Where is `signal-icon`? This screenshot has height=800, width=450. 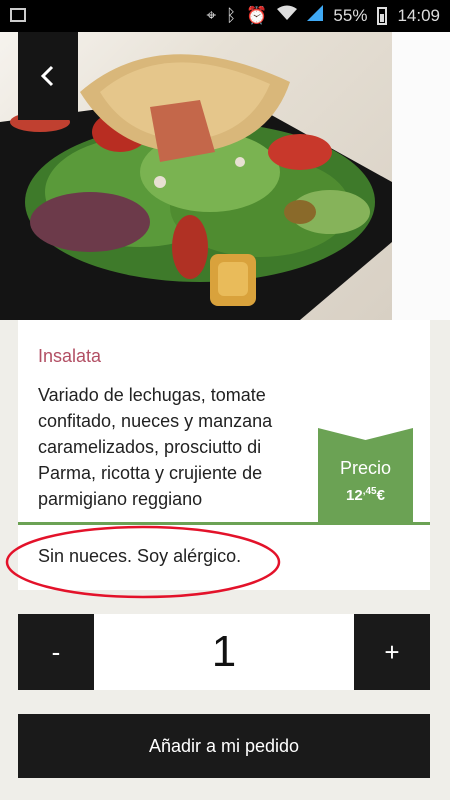
signal-icon is located at coordinates (315, 16).